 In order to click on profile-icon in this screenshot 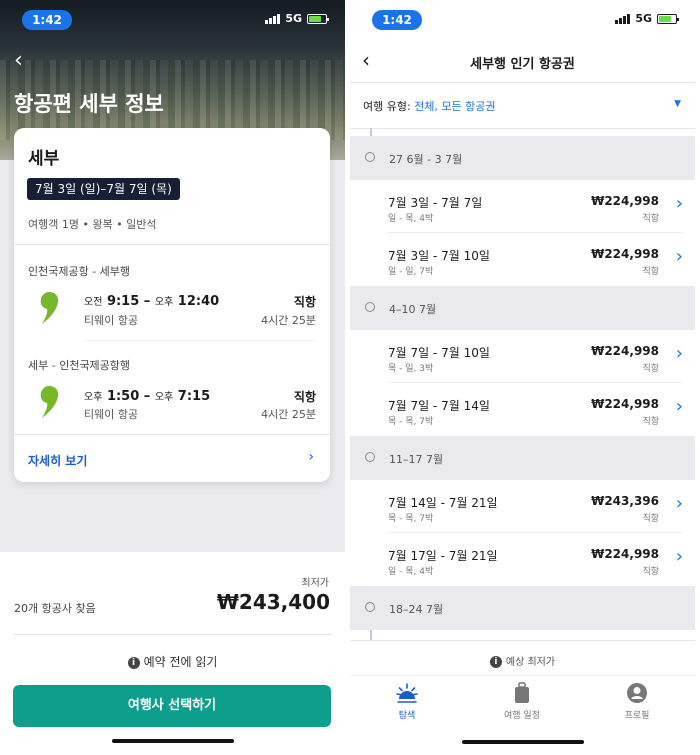, I will do `click(637, 693)`.